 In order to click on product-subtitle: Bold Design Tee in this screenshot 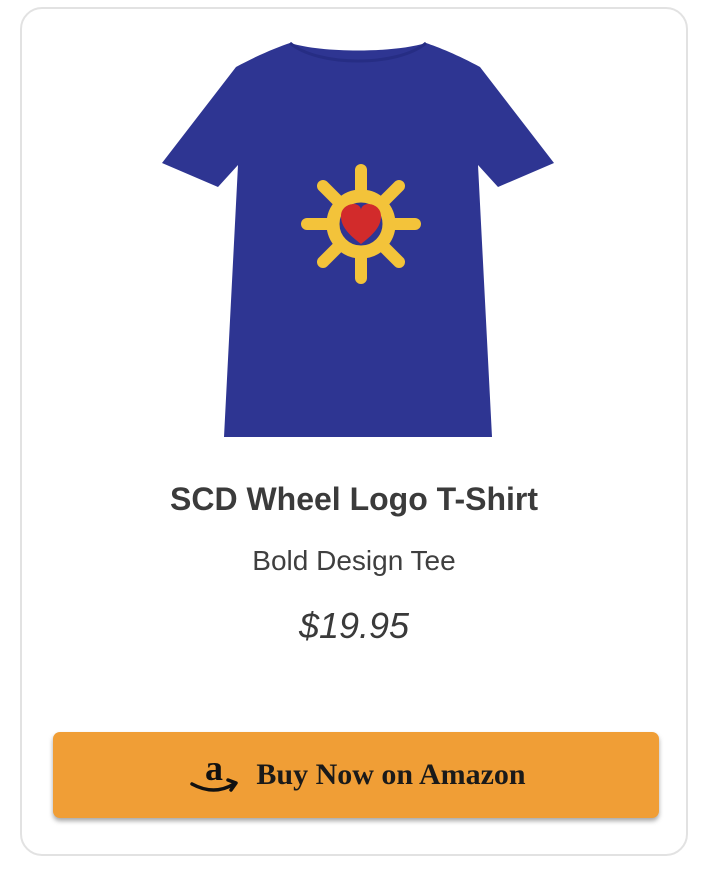, I will do `click(354, 560)`.